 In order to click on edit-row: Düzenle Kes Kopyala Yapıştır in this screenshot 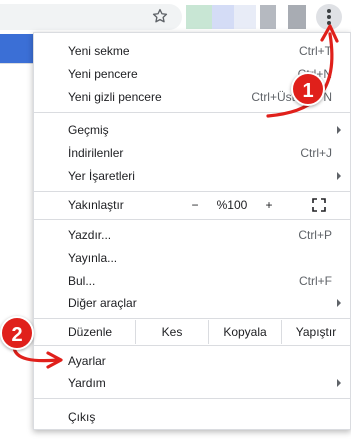, I will do `click(192, 332)`.